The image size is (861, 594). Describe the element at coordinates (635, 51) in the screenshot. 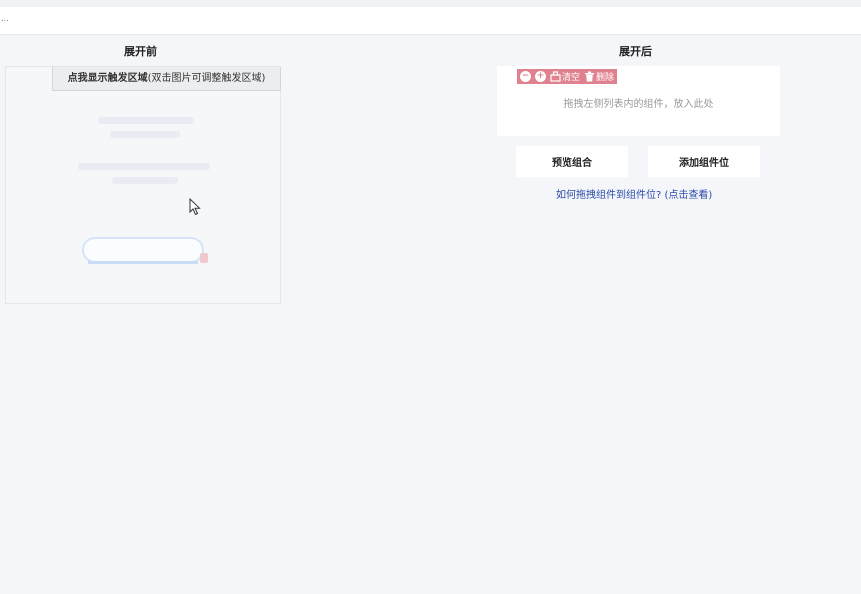

I see `after-title: 展开后` at that location.